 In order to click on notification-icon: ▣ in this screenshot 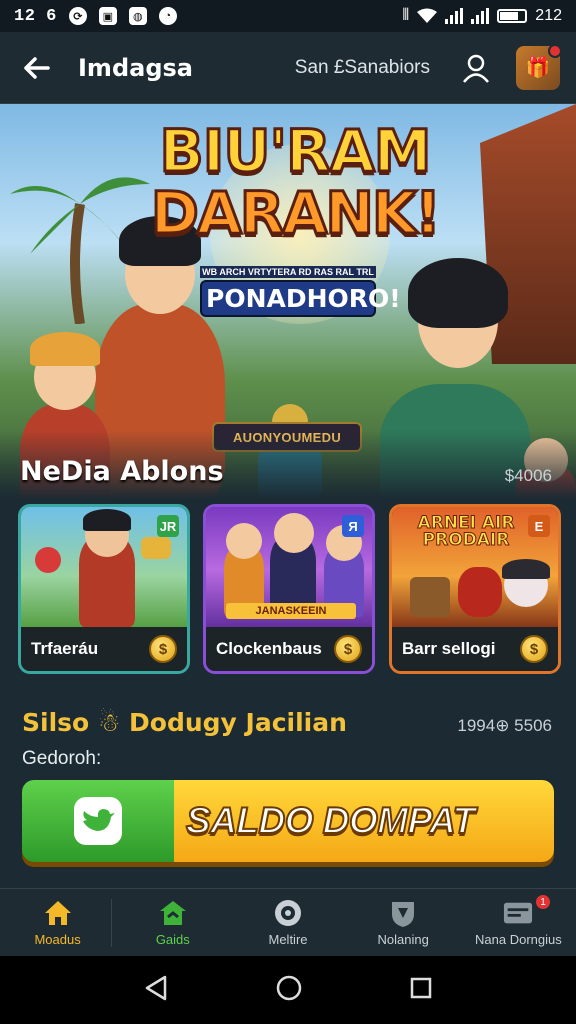, I will do `click(107, 16)`.